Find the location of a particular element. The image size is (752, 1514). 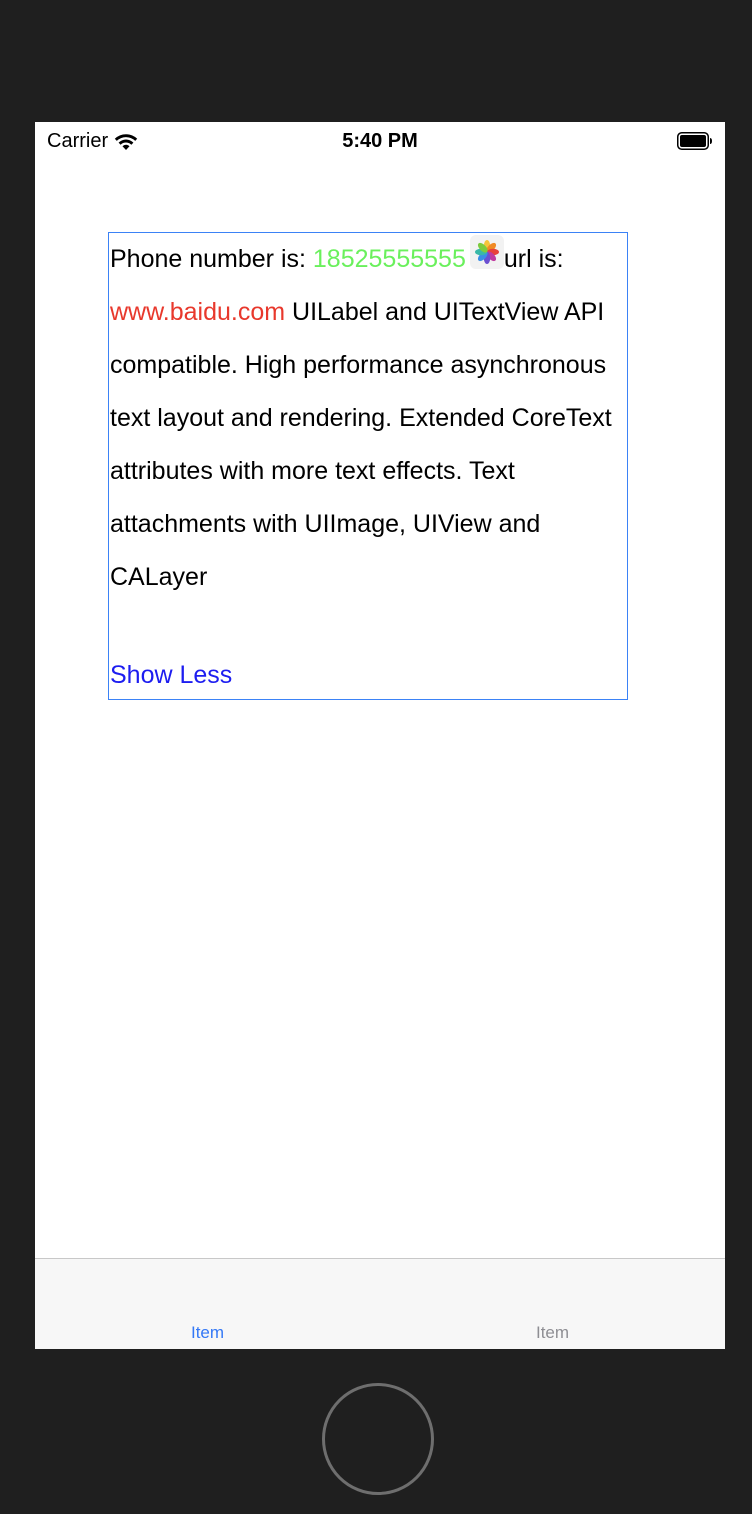

status-time: 5:40 PM is located at coordinates (380, 141).